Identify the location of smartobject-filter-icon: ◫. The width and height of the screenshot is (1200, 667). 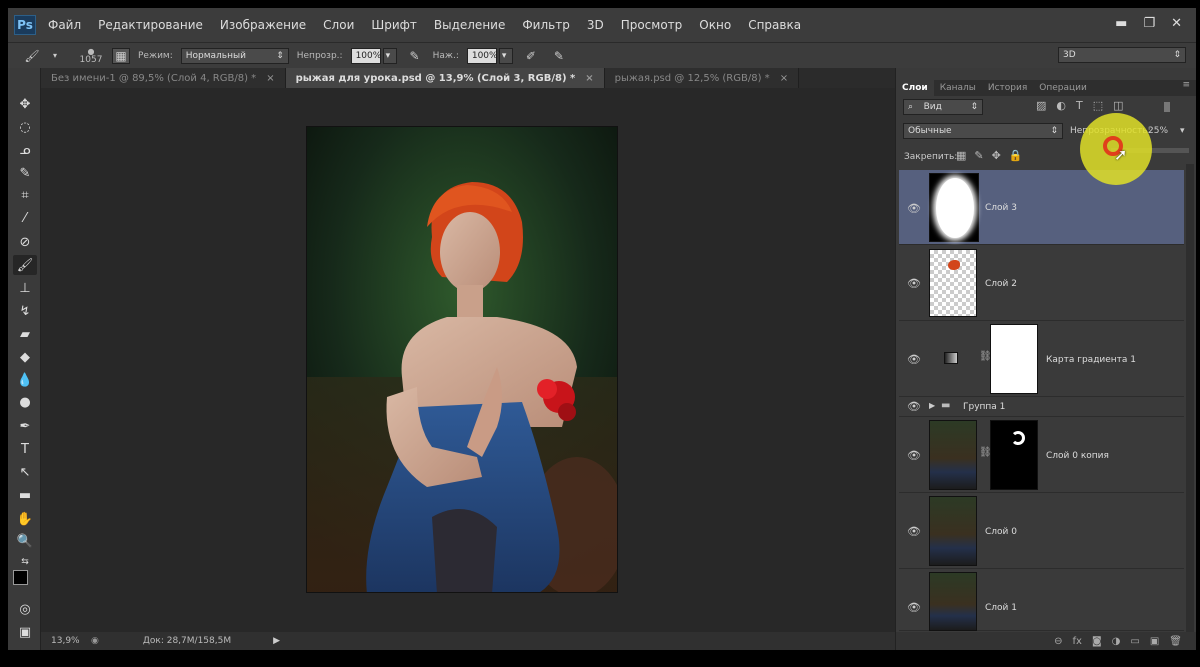
(1118, 105).